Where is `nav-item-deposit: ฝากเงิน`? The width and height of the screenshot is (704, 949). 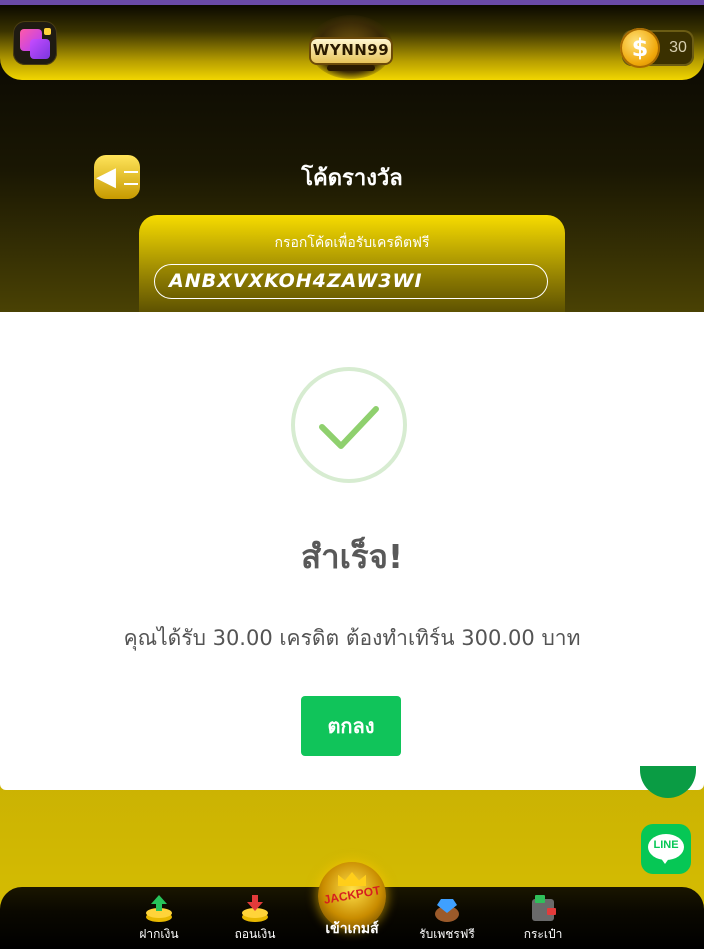
nav-item-deposit: ฝากเงิน is located at coordinates (159, 918).